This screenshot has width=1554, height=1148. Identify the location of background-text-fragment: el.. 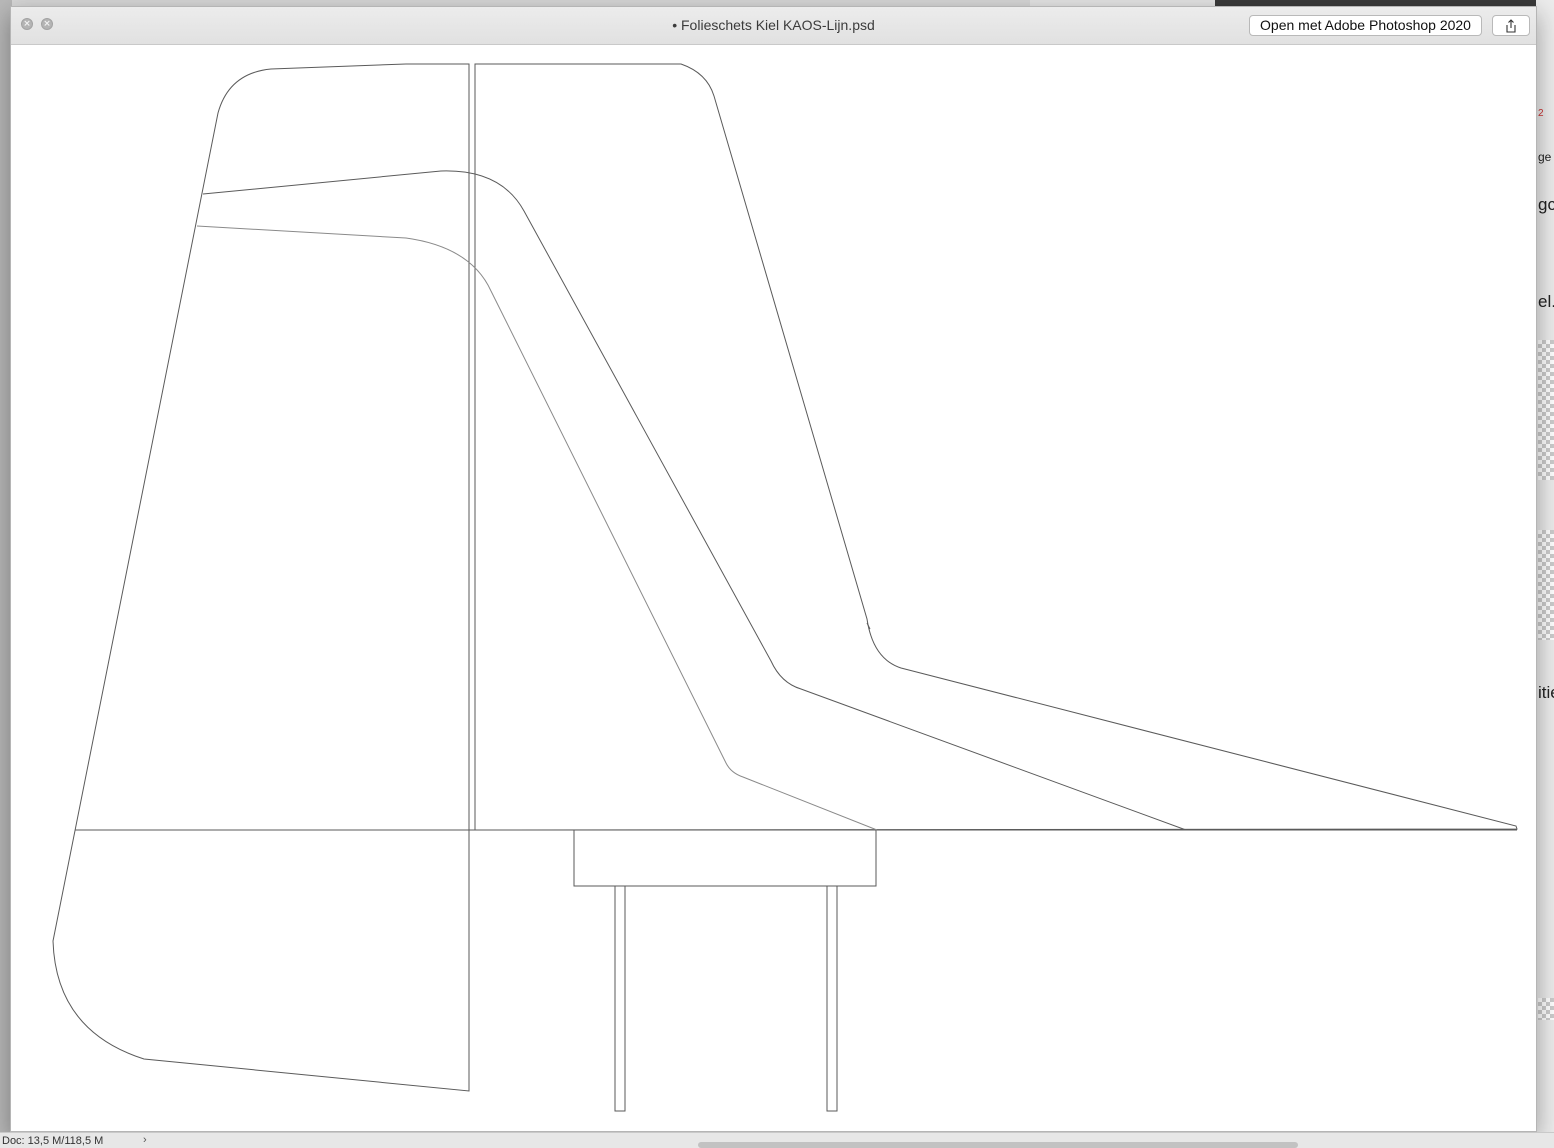
(1546, 301).